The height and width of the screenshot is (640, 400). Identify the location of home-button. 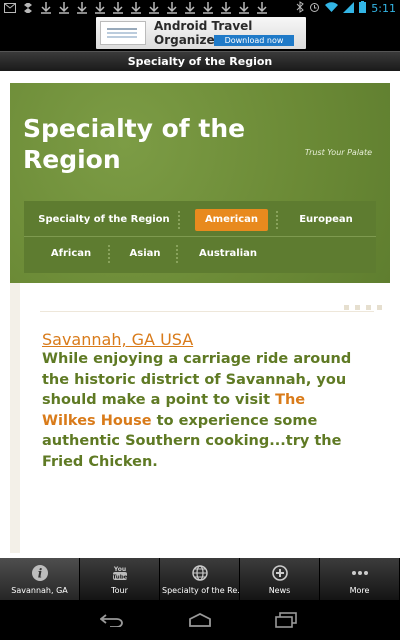
(200, 620).